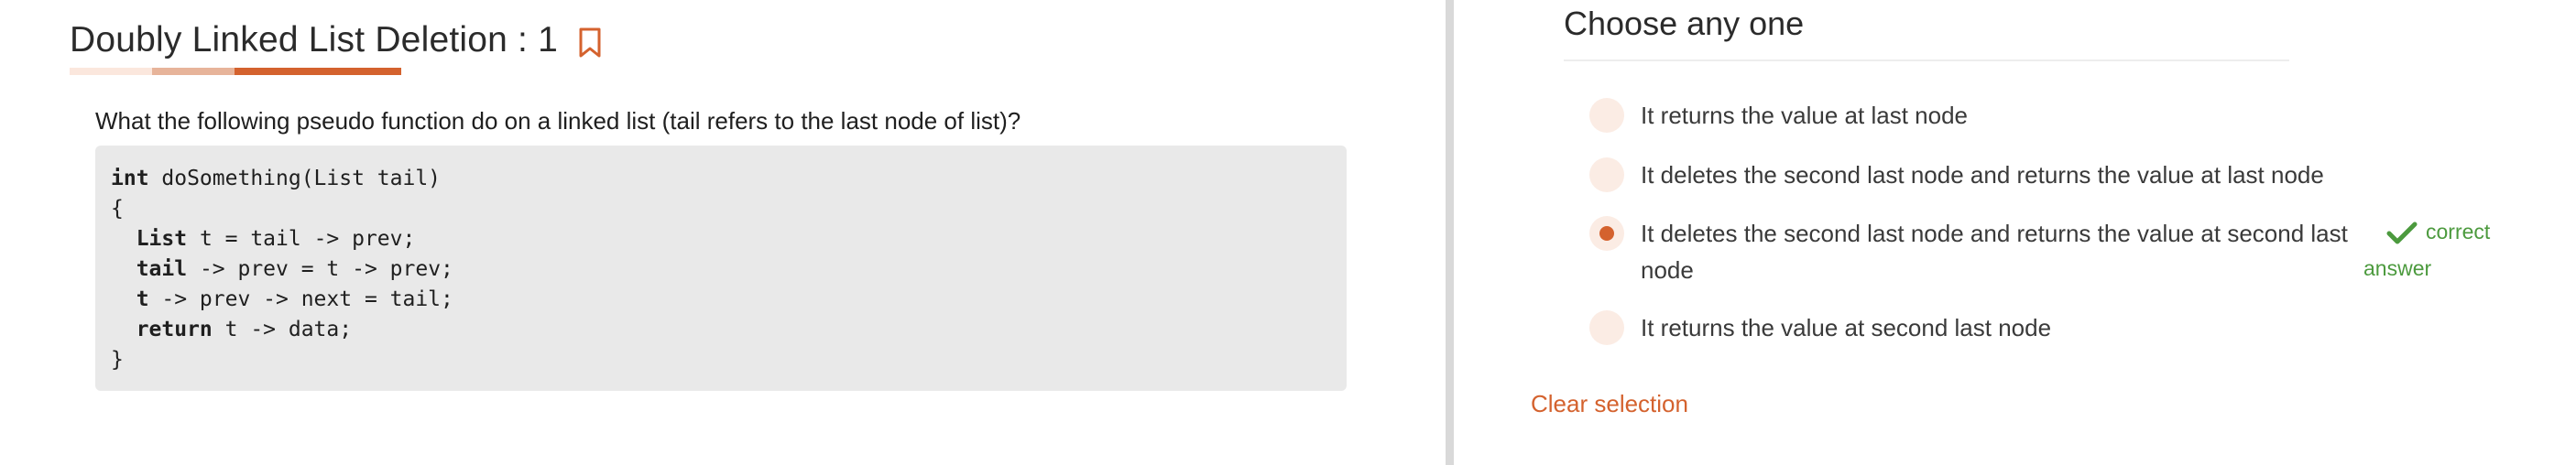 The image size is (2576, 465). What do you see at coordinates (276, 179) in the screenshot?
I see `code-line: int doSomething(List tail)` at bounding box center [276, 179].